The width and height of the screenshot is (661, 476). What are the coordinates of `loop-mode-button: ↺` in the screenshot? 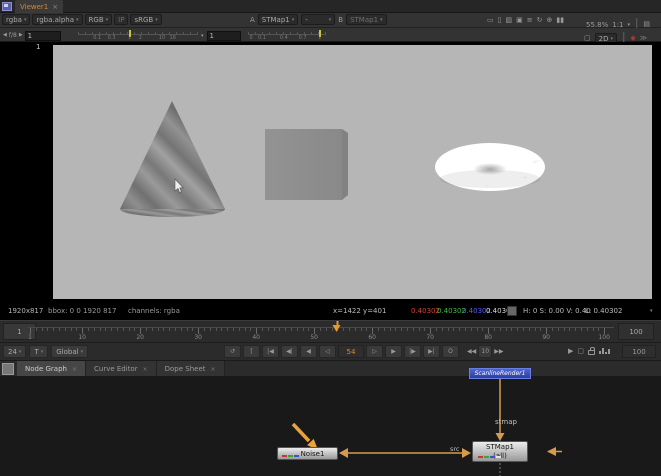 It's located at (232, 351).